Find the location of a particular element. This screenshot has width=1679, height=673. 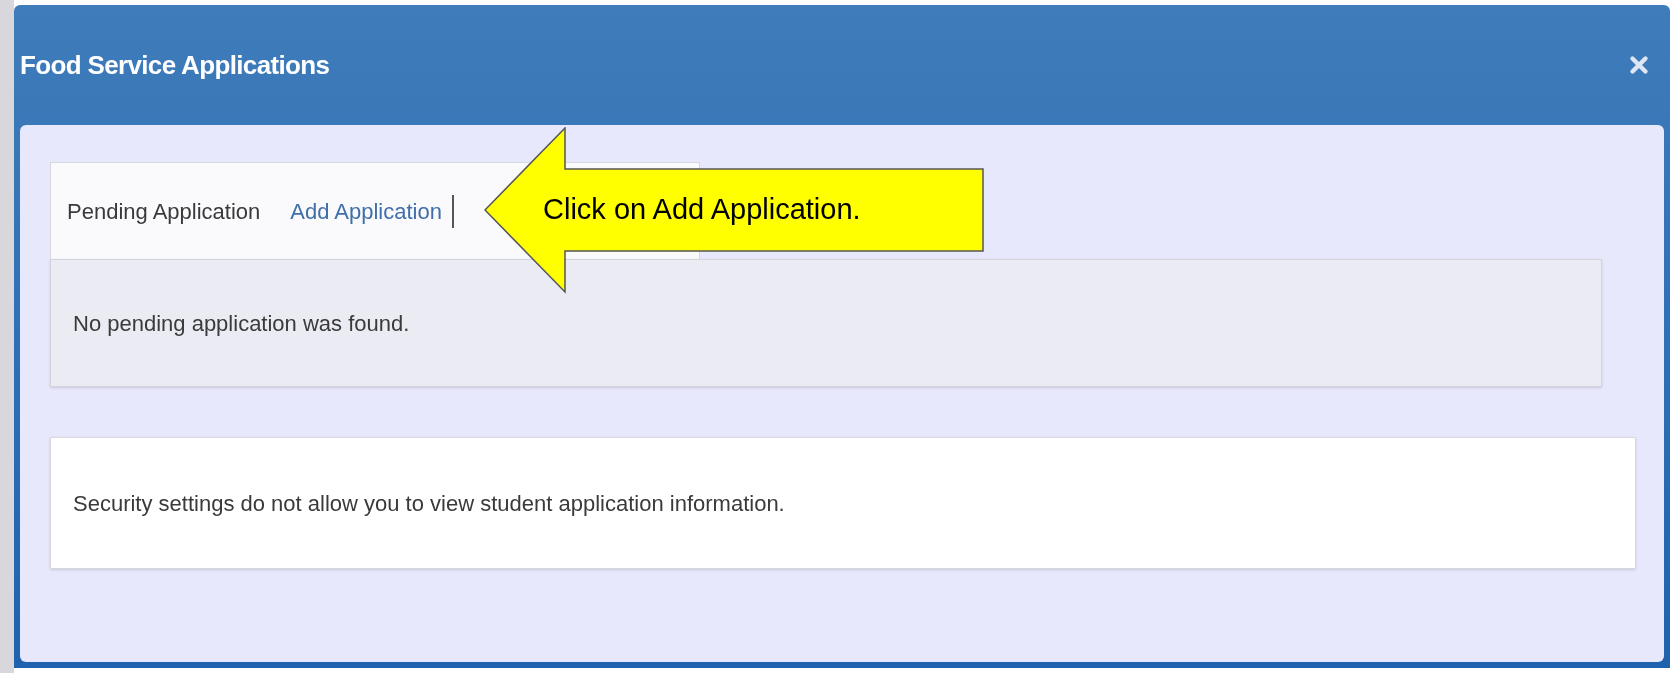

tab: Add Application is located at coordinates (372, 211).